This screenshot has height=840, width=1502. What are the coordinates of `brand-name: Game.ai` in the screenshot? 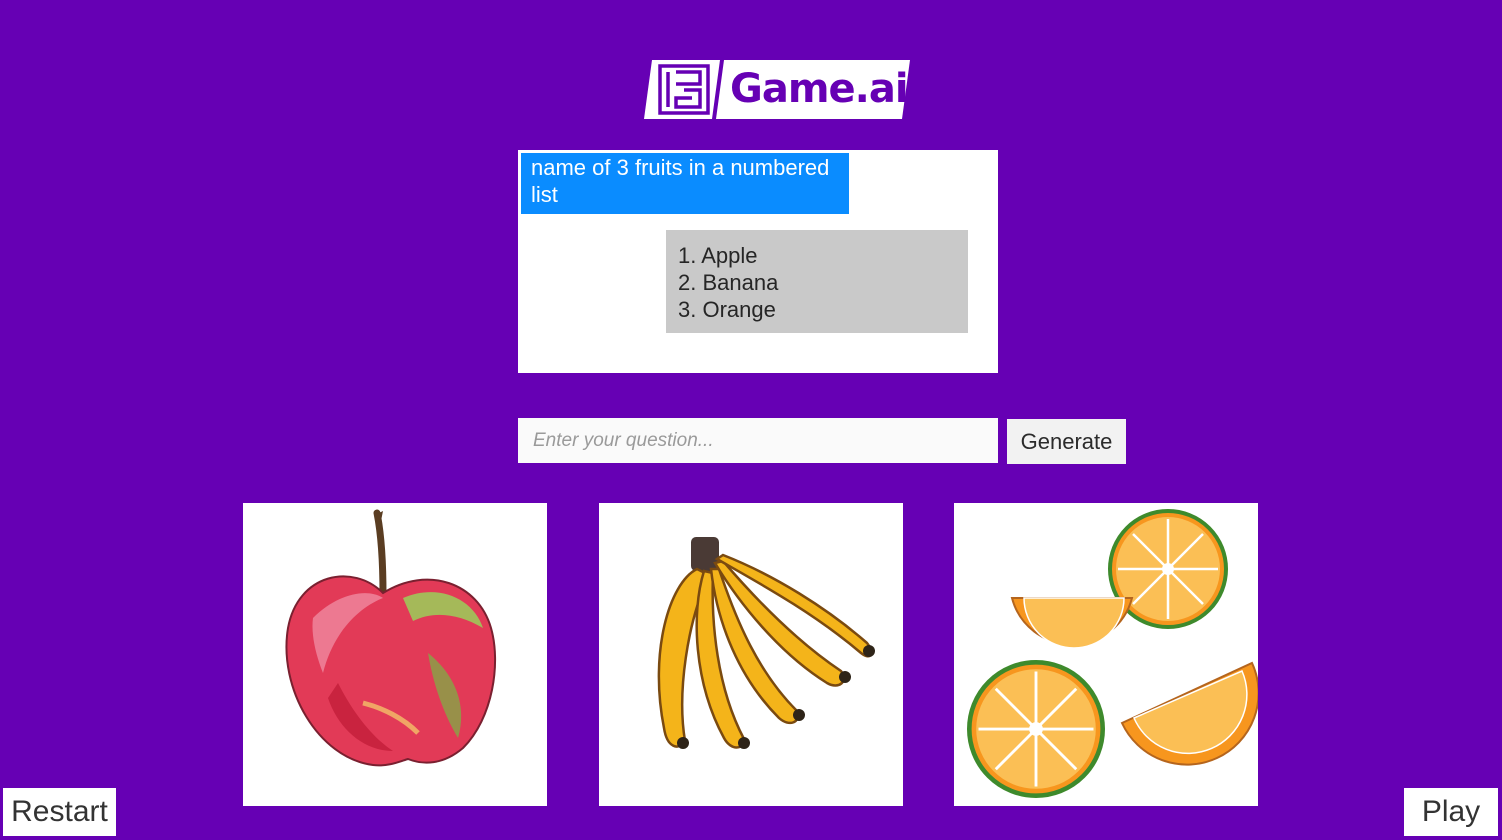 It's located at (819, 89).